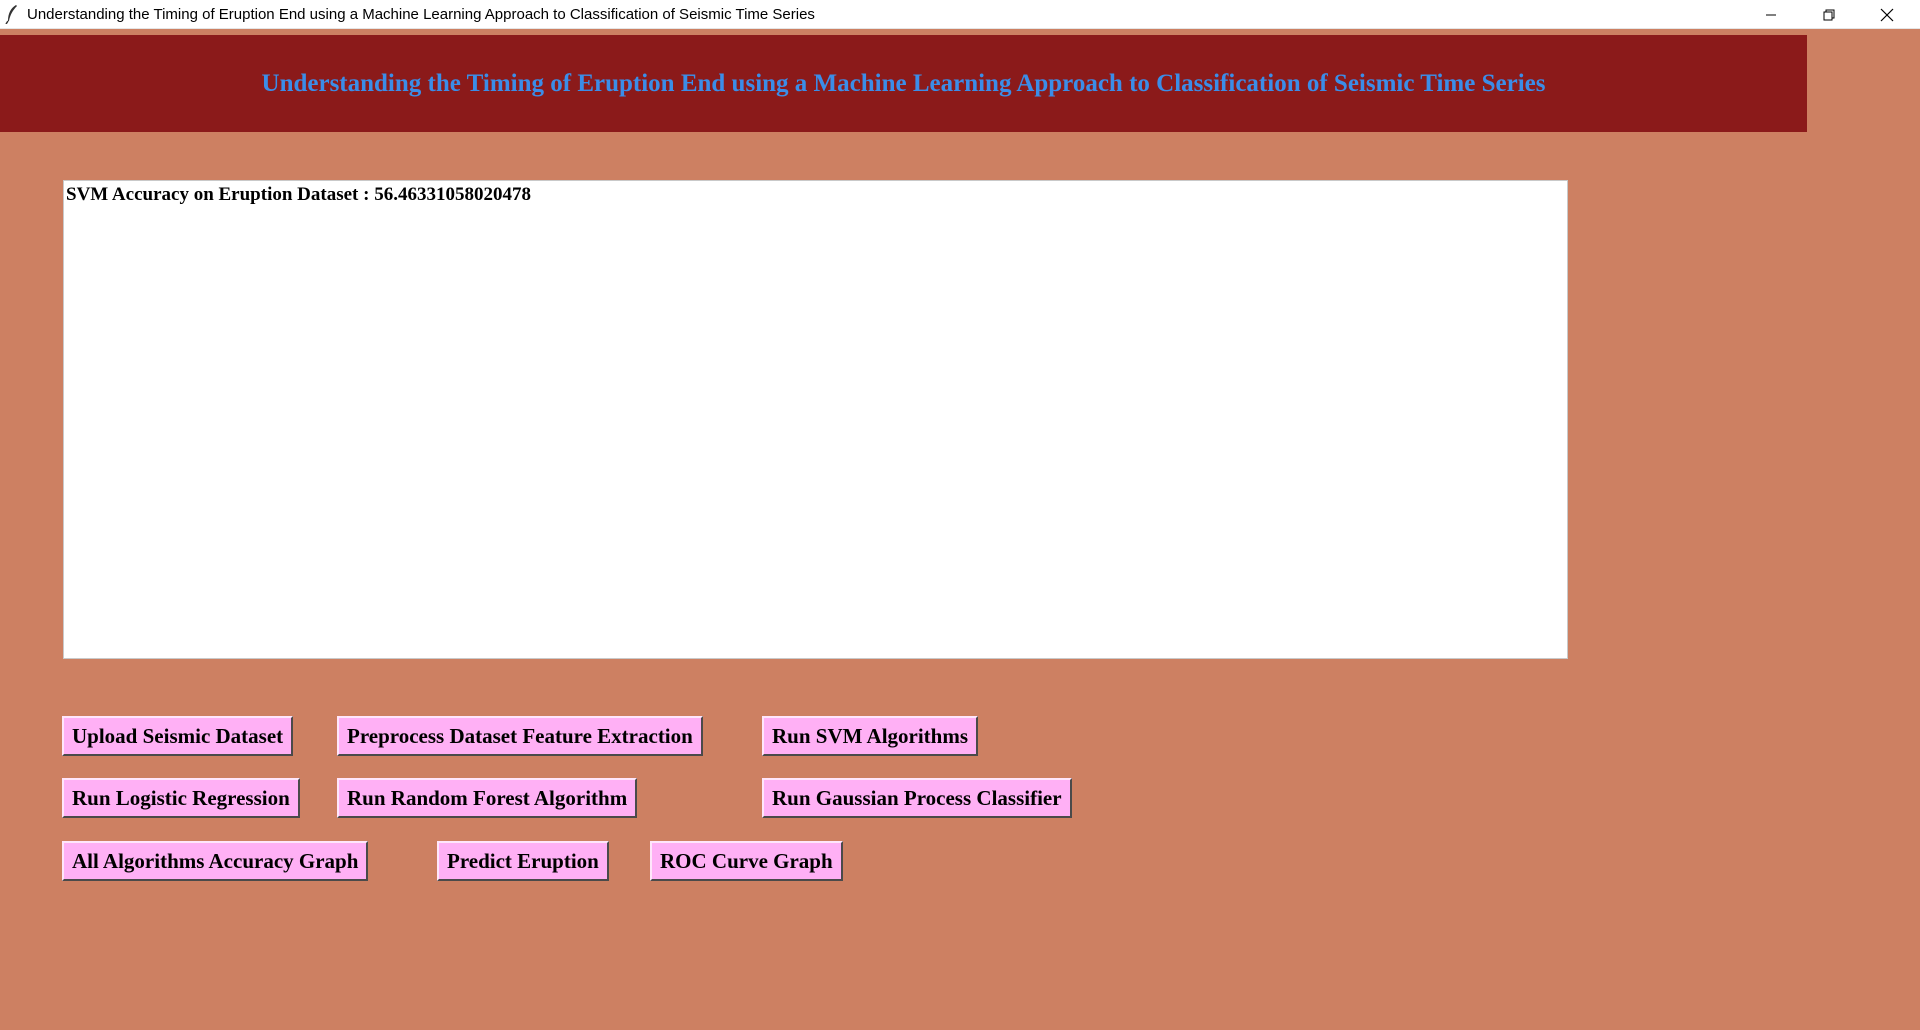 The image size is (1920, 1030). I want to click on run-random-forest-button: Run Random Forest Algorithm, so click(487, 798).